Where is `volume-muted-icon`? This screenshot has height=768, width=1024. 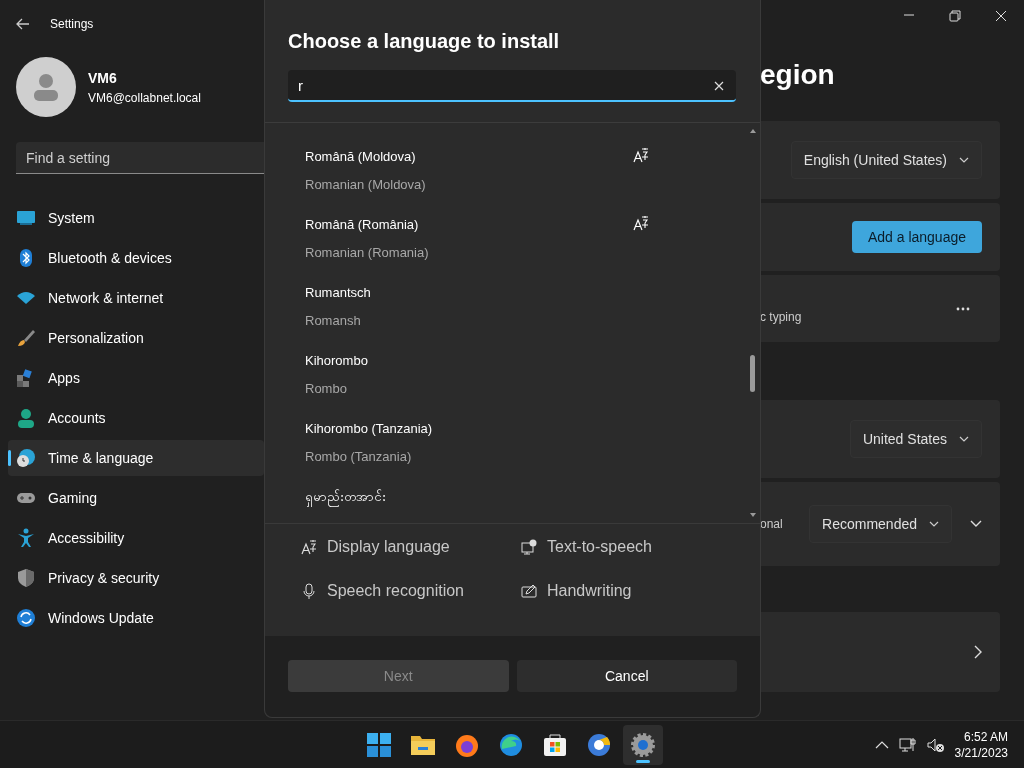 volume-muted-icon is located at coordinates (935, 744).